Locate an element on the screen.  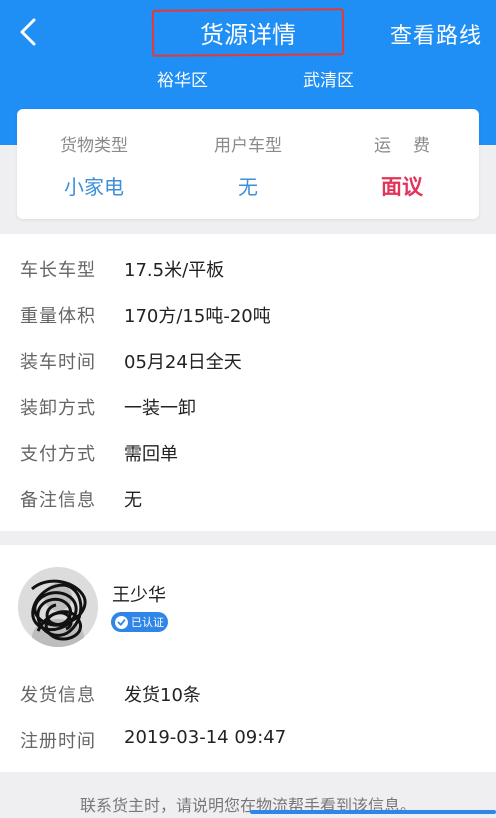
register-time-value: 2019-03-14 09:47 is located at coordinates (205, 737).